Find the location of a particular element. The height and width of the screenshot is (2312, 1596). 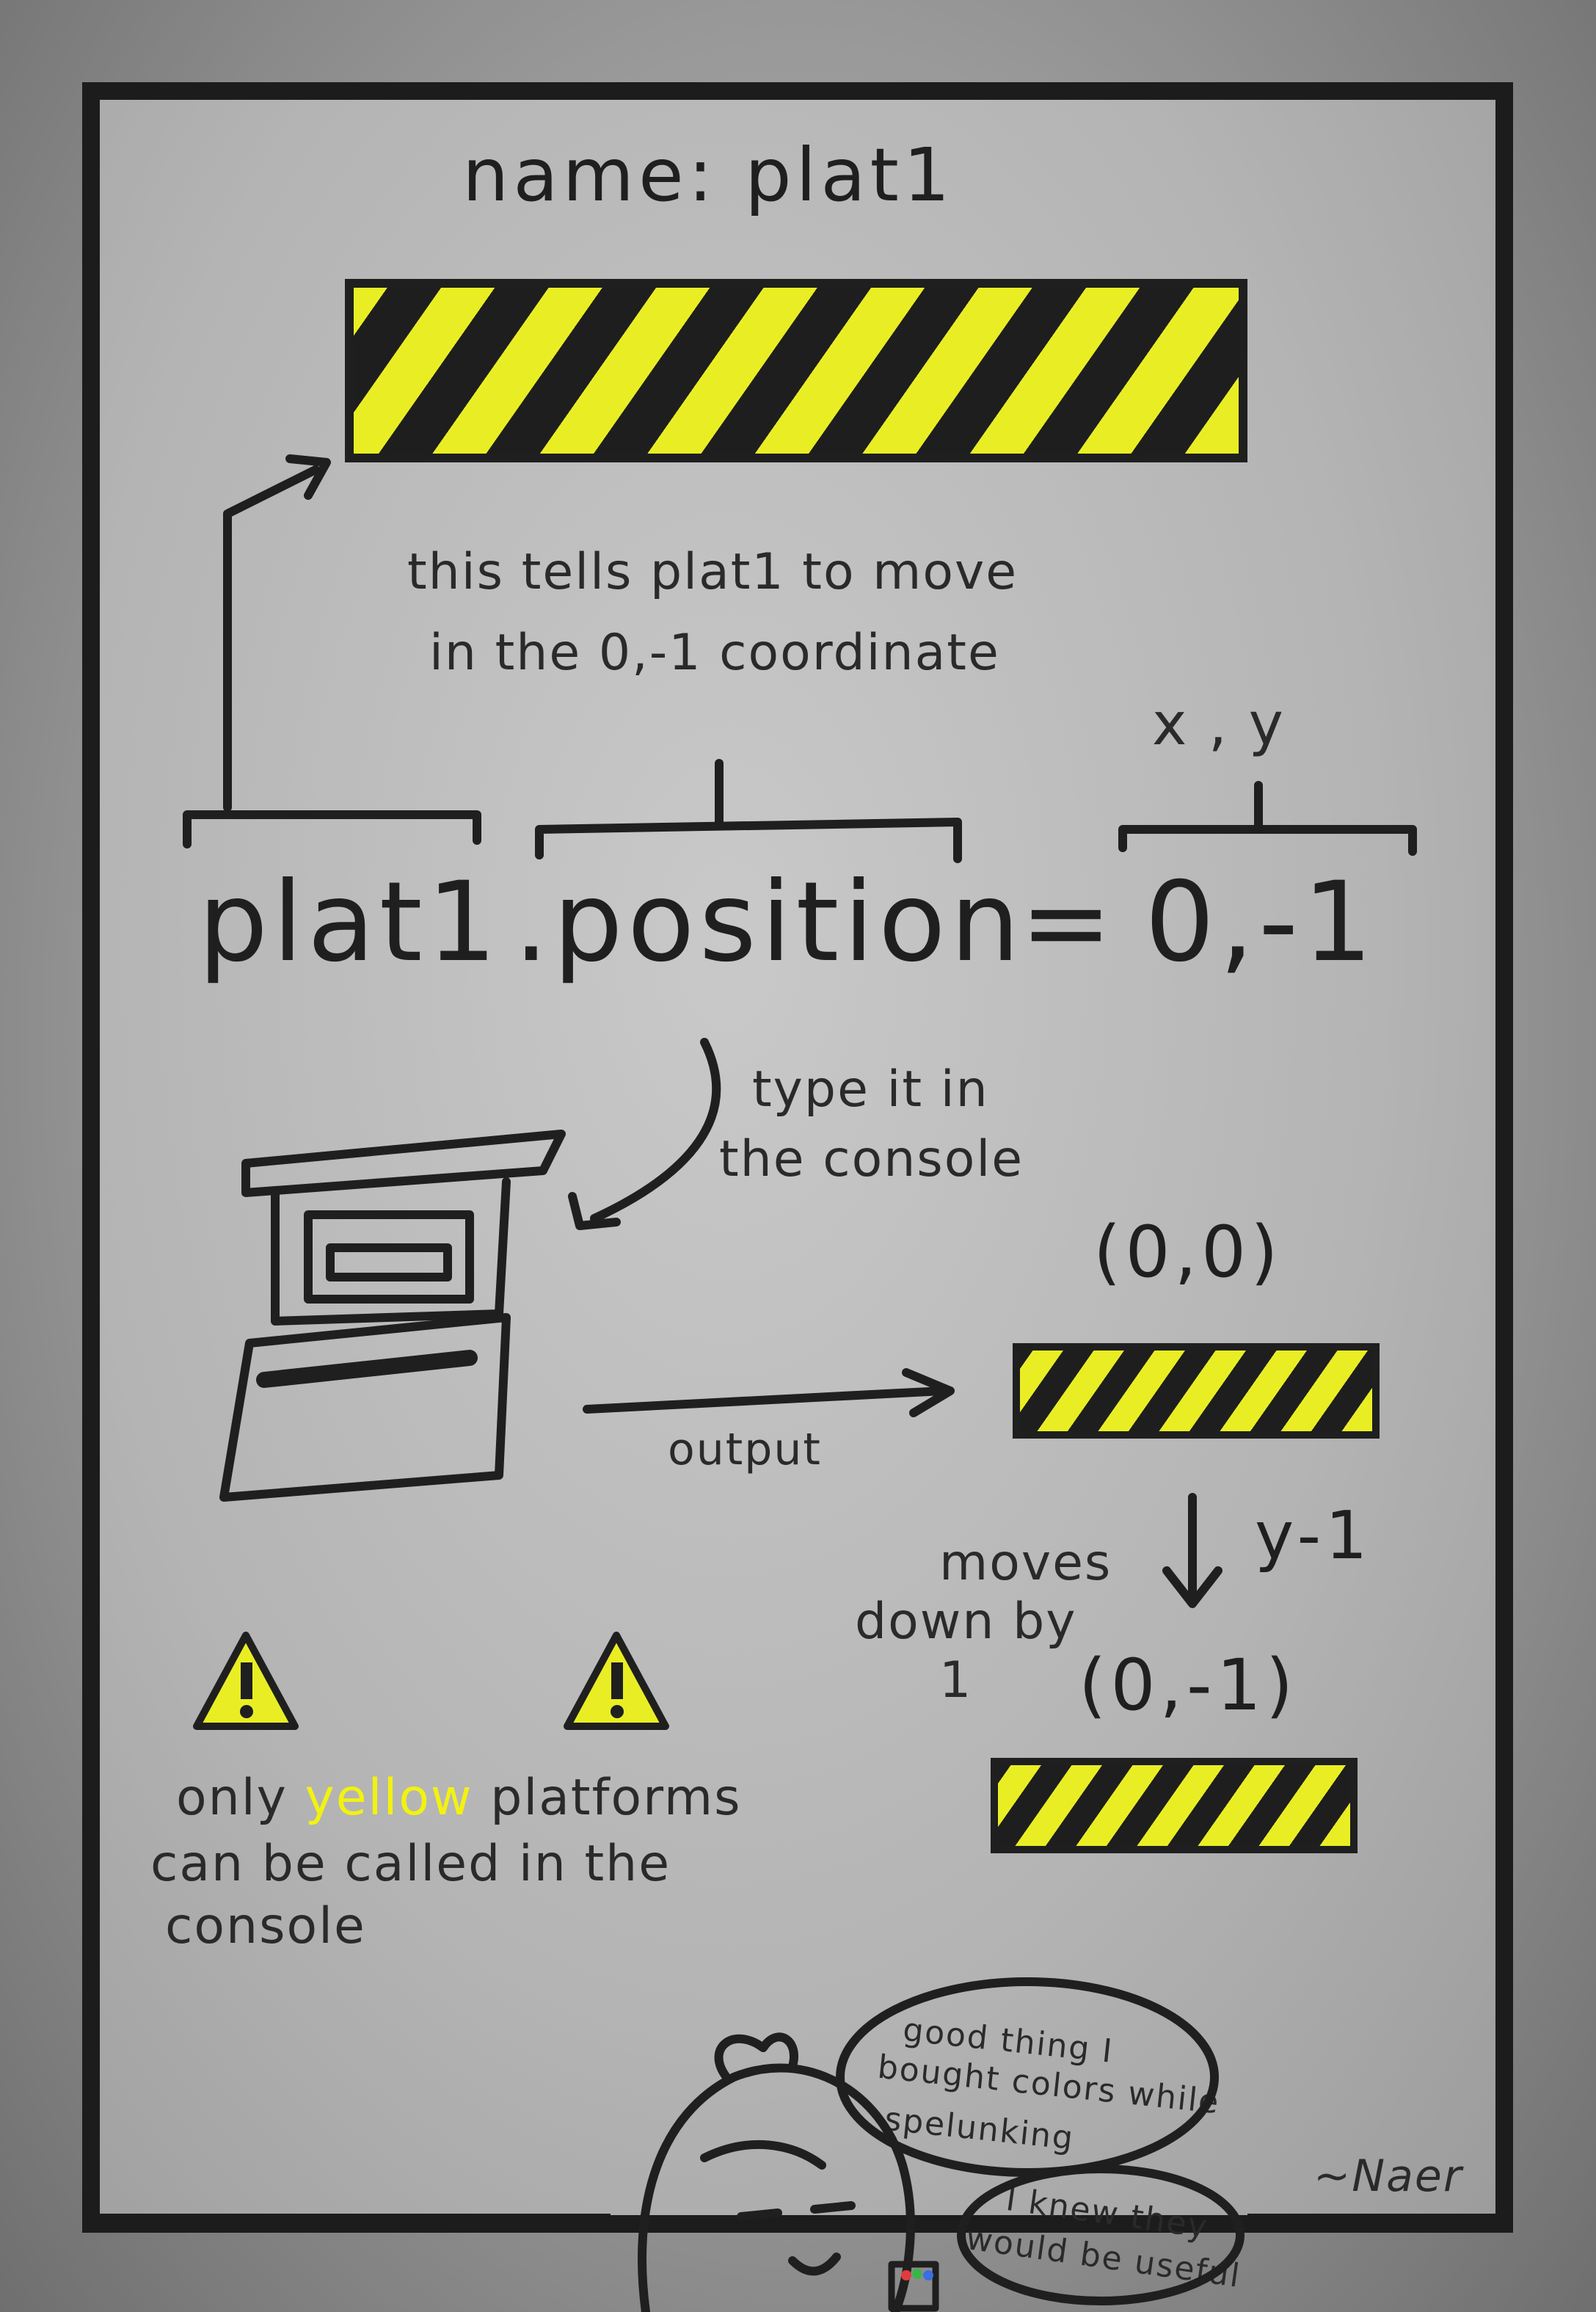

color-dot-green is located at coordinates (917, 2274).